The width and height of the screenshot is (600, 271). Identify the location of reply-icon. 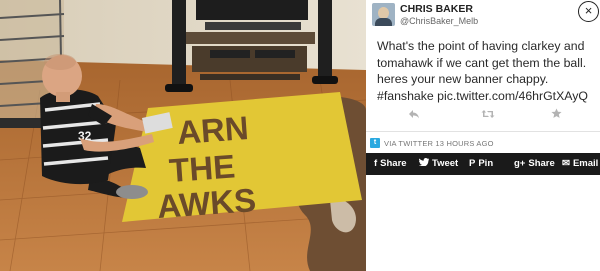
(414, 115).